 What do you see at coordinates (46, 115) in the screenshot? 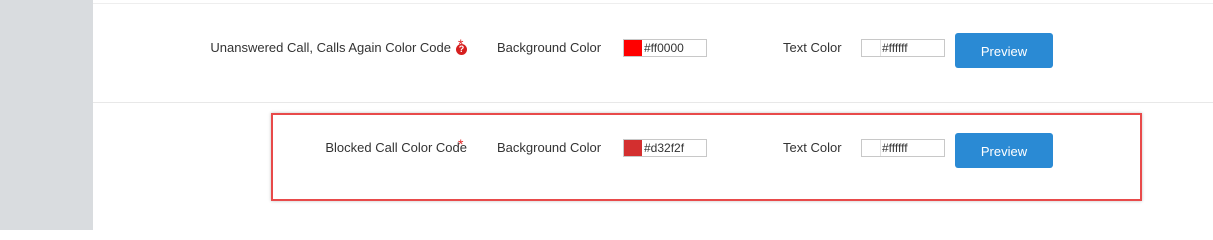
I see `sidebar-strip` at bounding box center [46, 115].